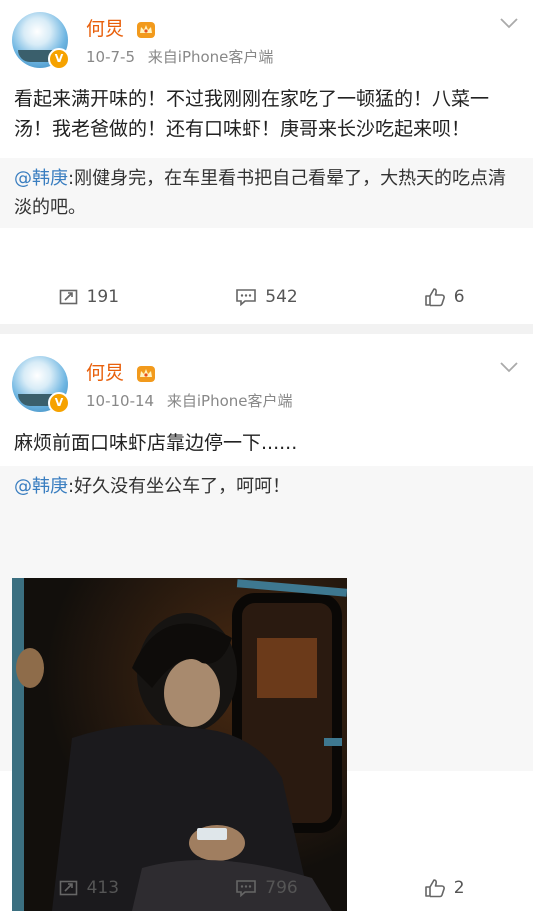 This screenshot has width=533, height=911. What do you see at coordinates (120, 401) in the screenshot?
I see `post-date: 10-10-14` at bounding box center [120, 401].